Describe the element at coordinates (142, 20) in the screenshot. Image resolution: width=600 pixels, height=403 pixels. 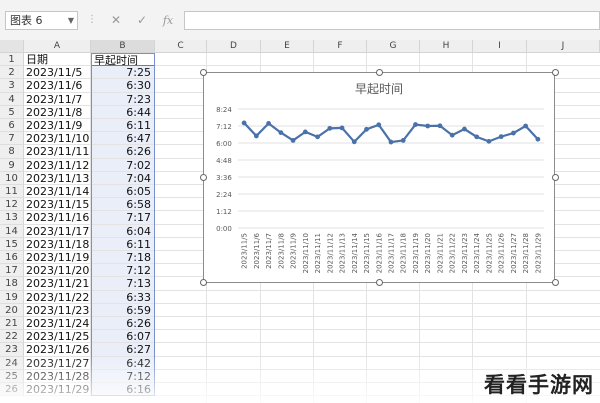
I see `check-icon: ✓` at that location.